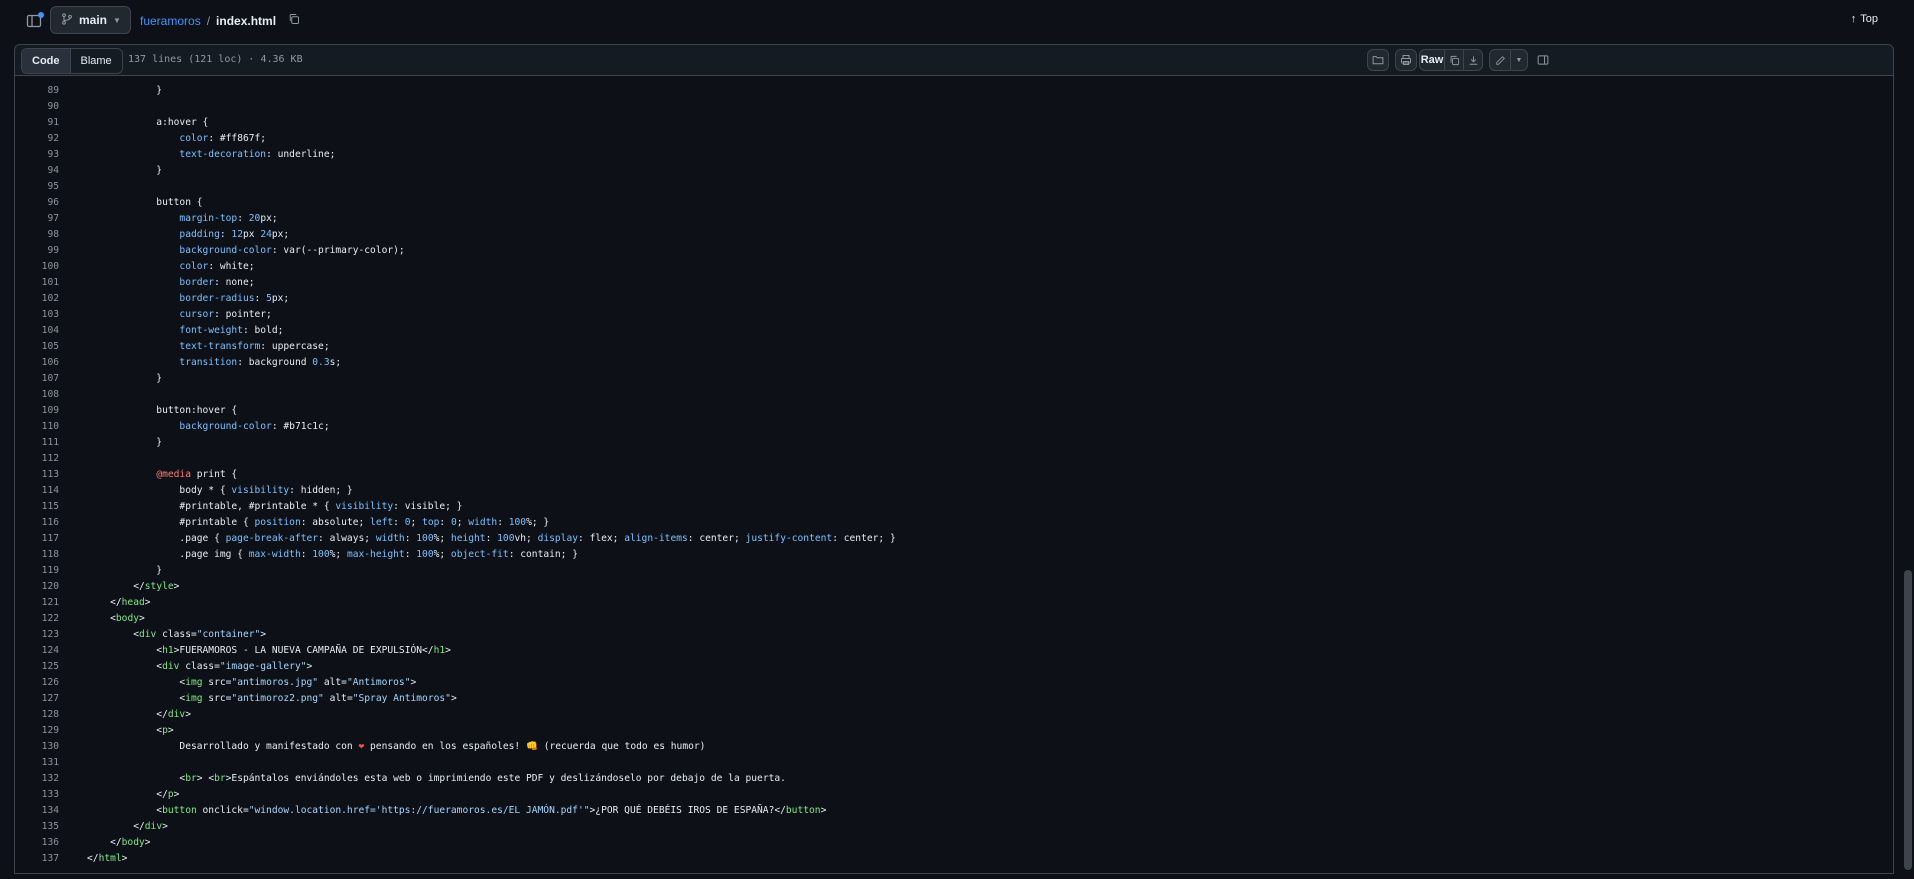 The width and height of the screenshot is (1914, 879). Describe the element at coordinates (954, 202) in the screenshot. I see `code-line: 96 button {` at that location.